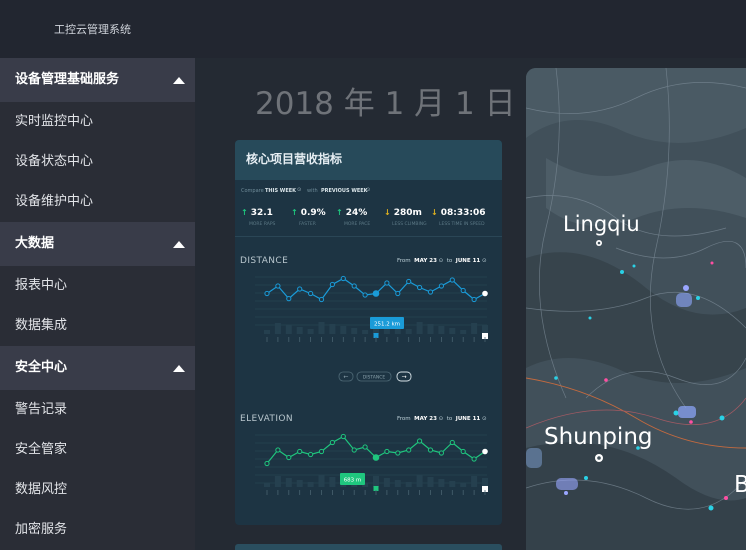  Describe the element at coordinates (353, 481) in the screenshot. I see `elevation-tooltip-label: 683 m` at that location.